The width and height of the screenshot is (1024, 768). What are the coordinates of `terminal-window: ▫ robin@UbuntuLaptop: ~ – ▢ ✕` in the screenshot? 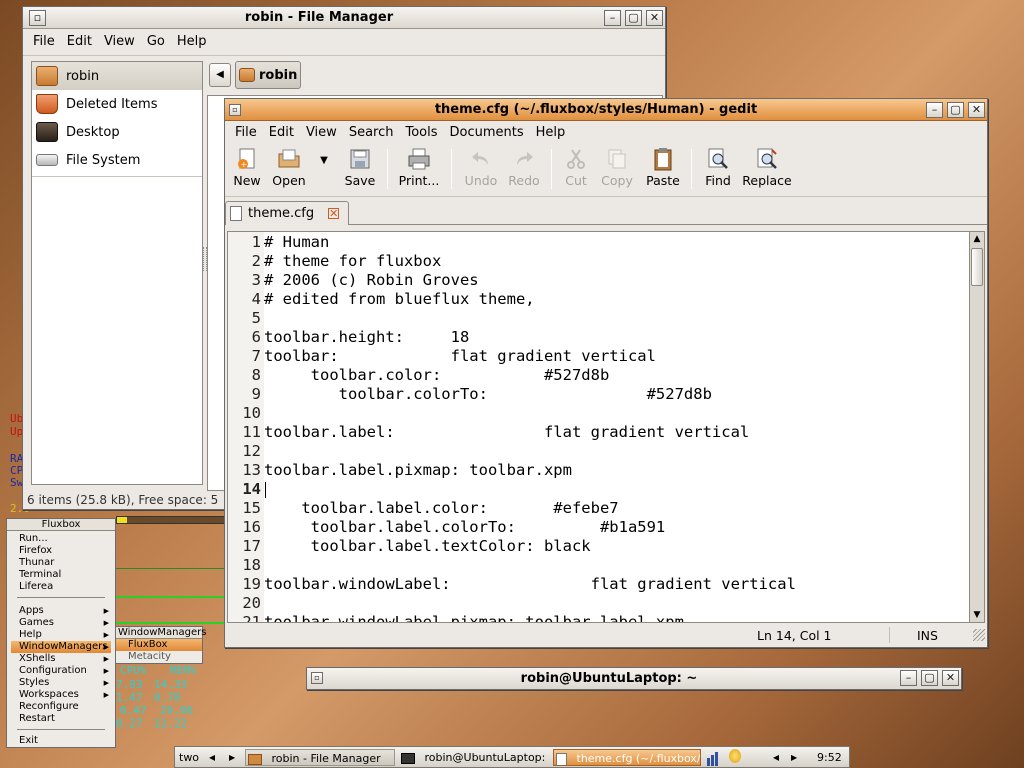 It's located at (634, 678).